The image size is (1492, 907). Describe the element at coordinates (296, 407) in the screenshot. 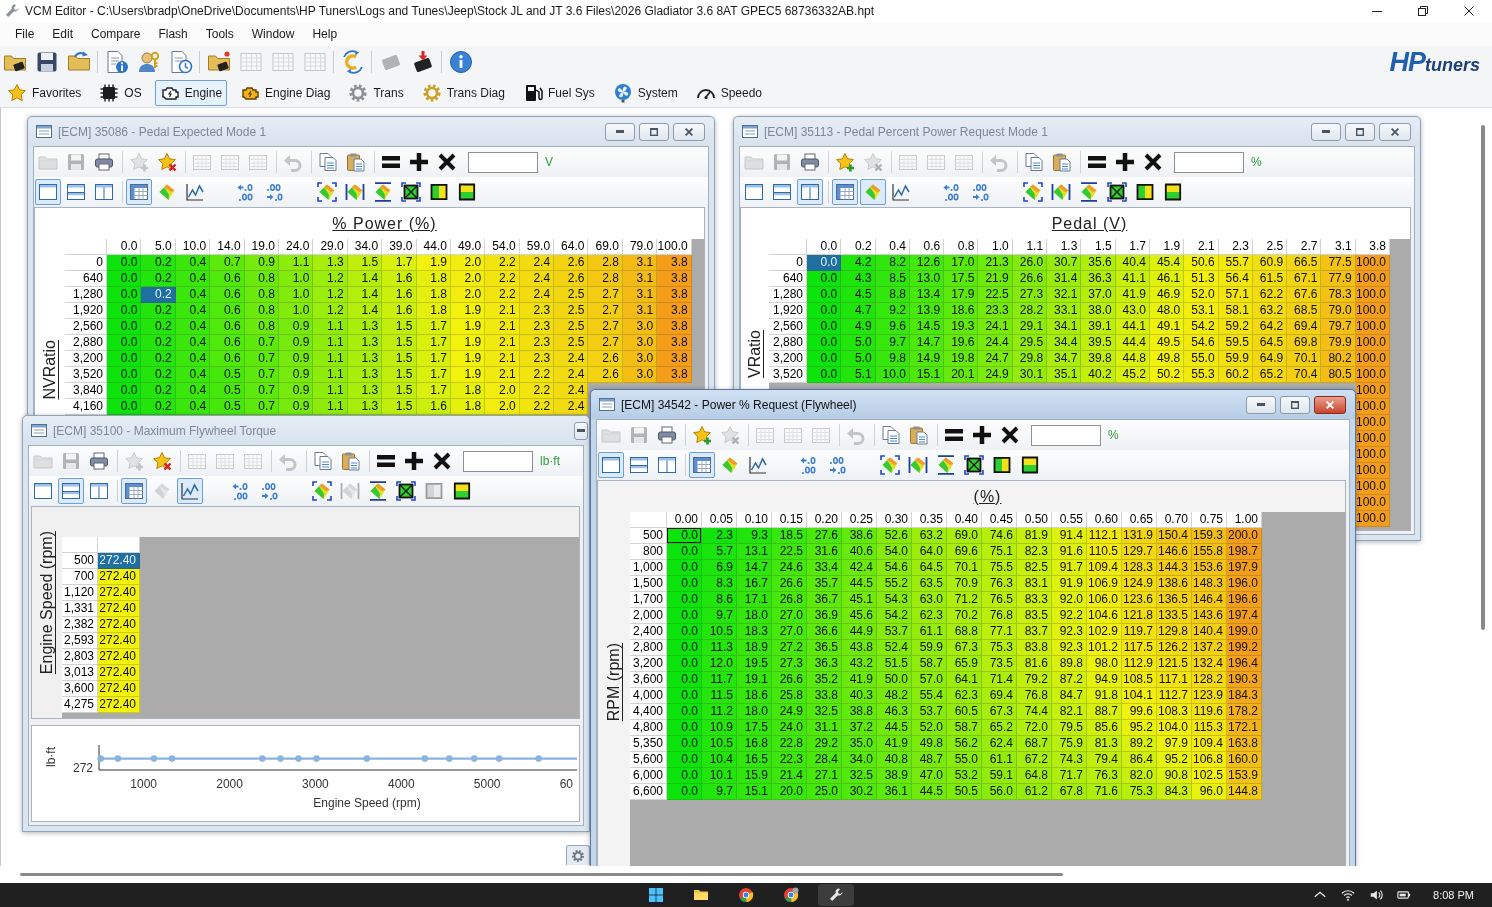

I see `table-cell: 0.9` at that location.